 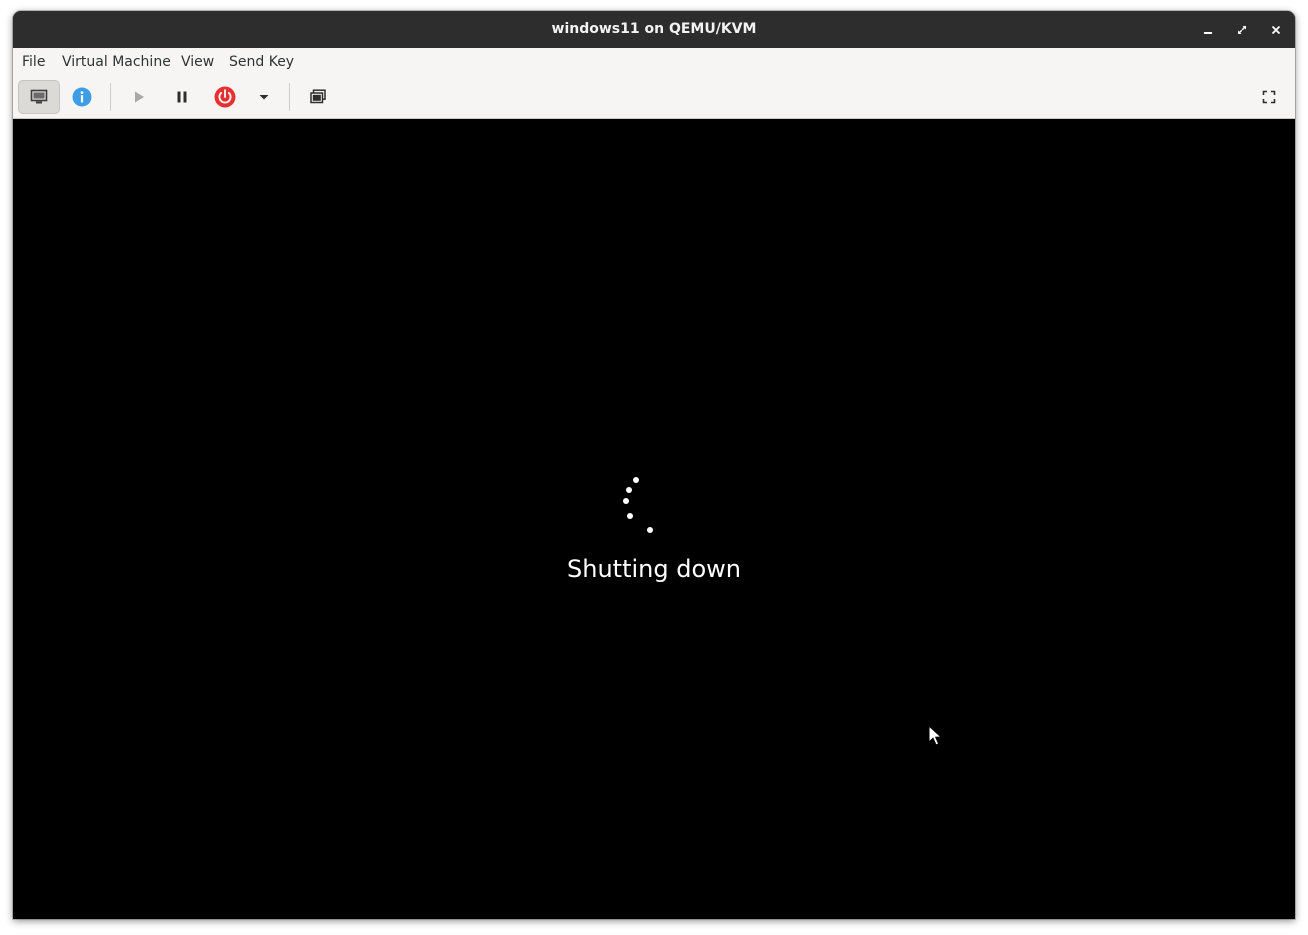 I want to click on pause-button, so click(x=182, y=97).